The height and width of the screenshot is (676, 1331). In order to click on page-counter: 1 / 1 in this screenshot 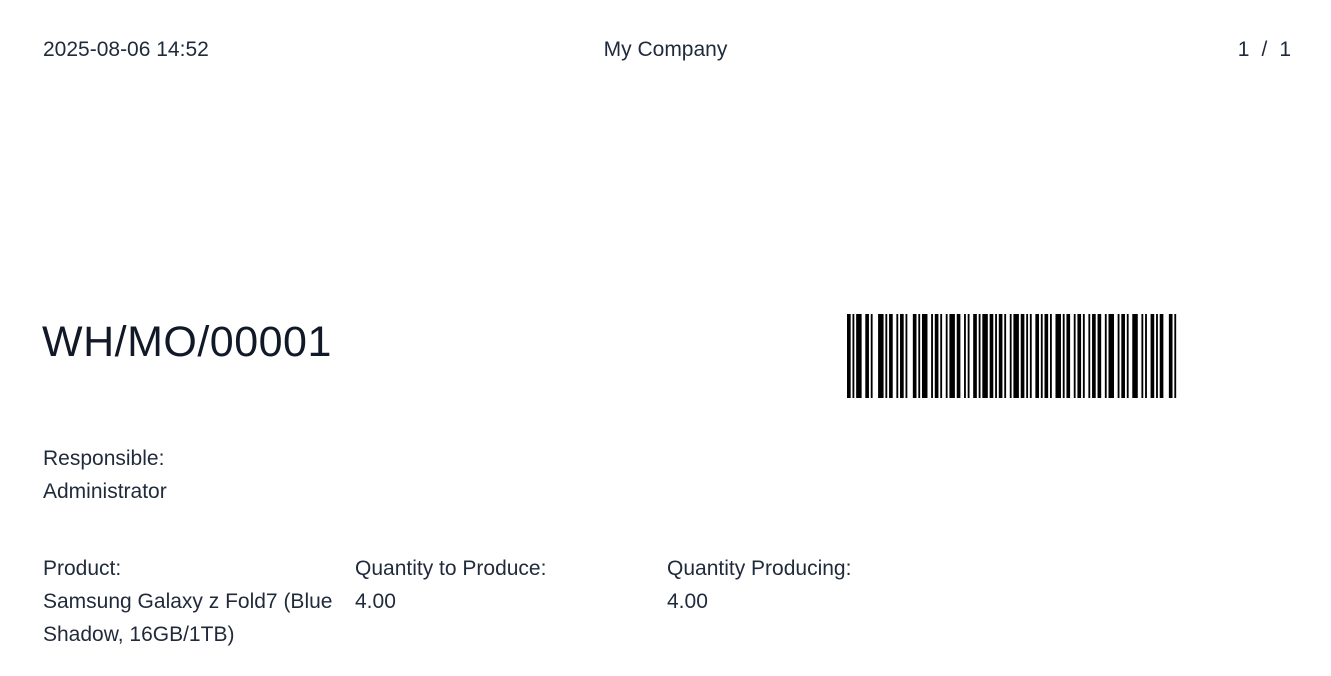, I will do `click(1264, 50)`.